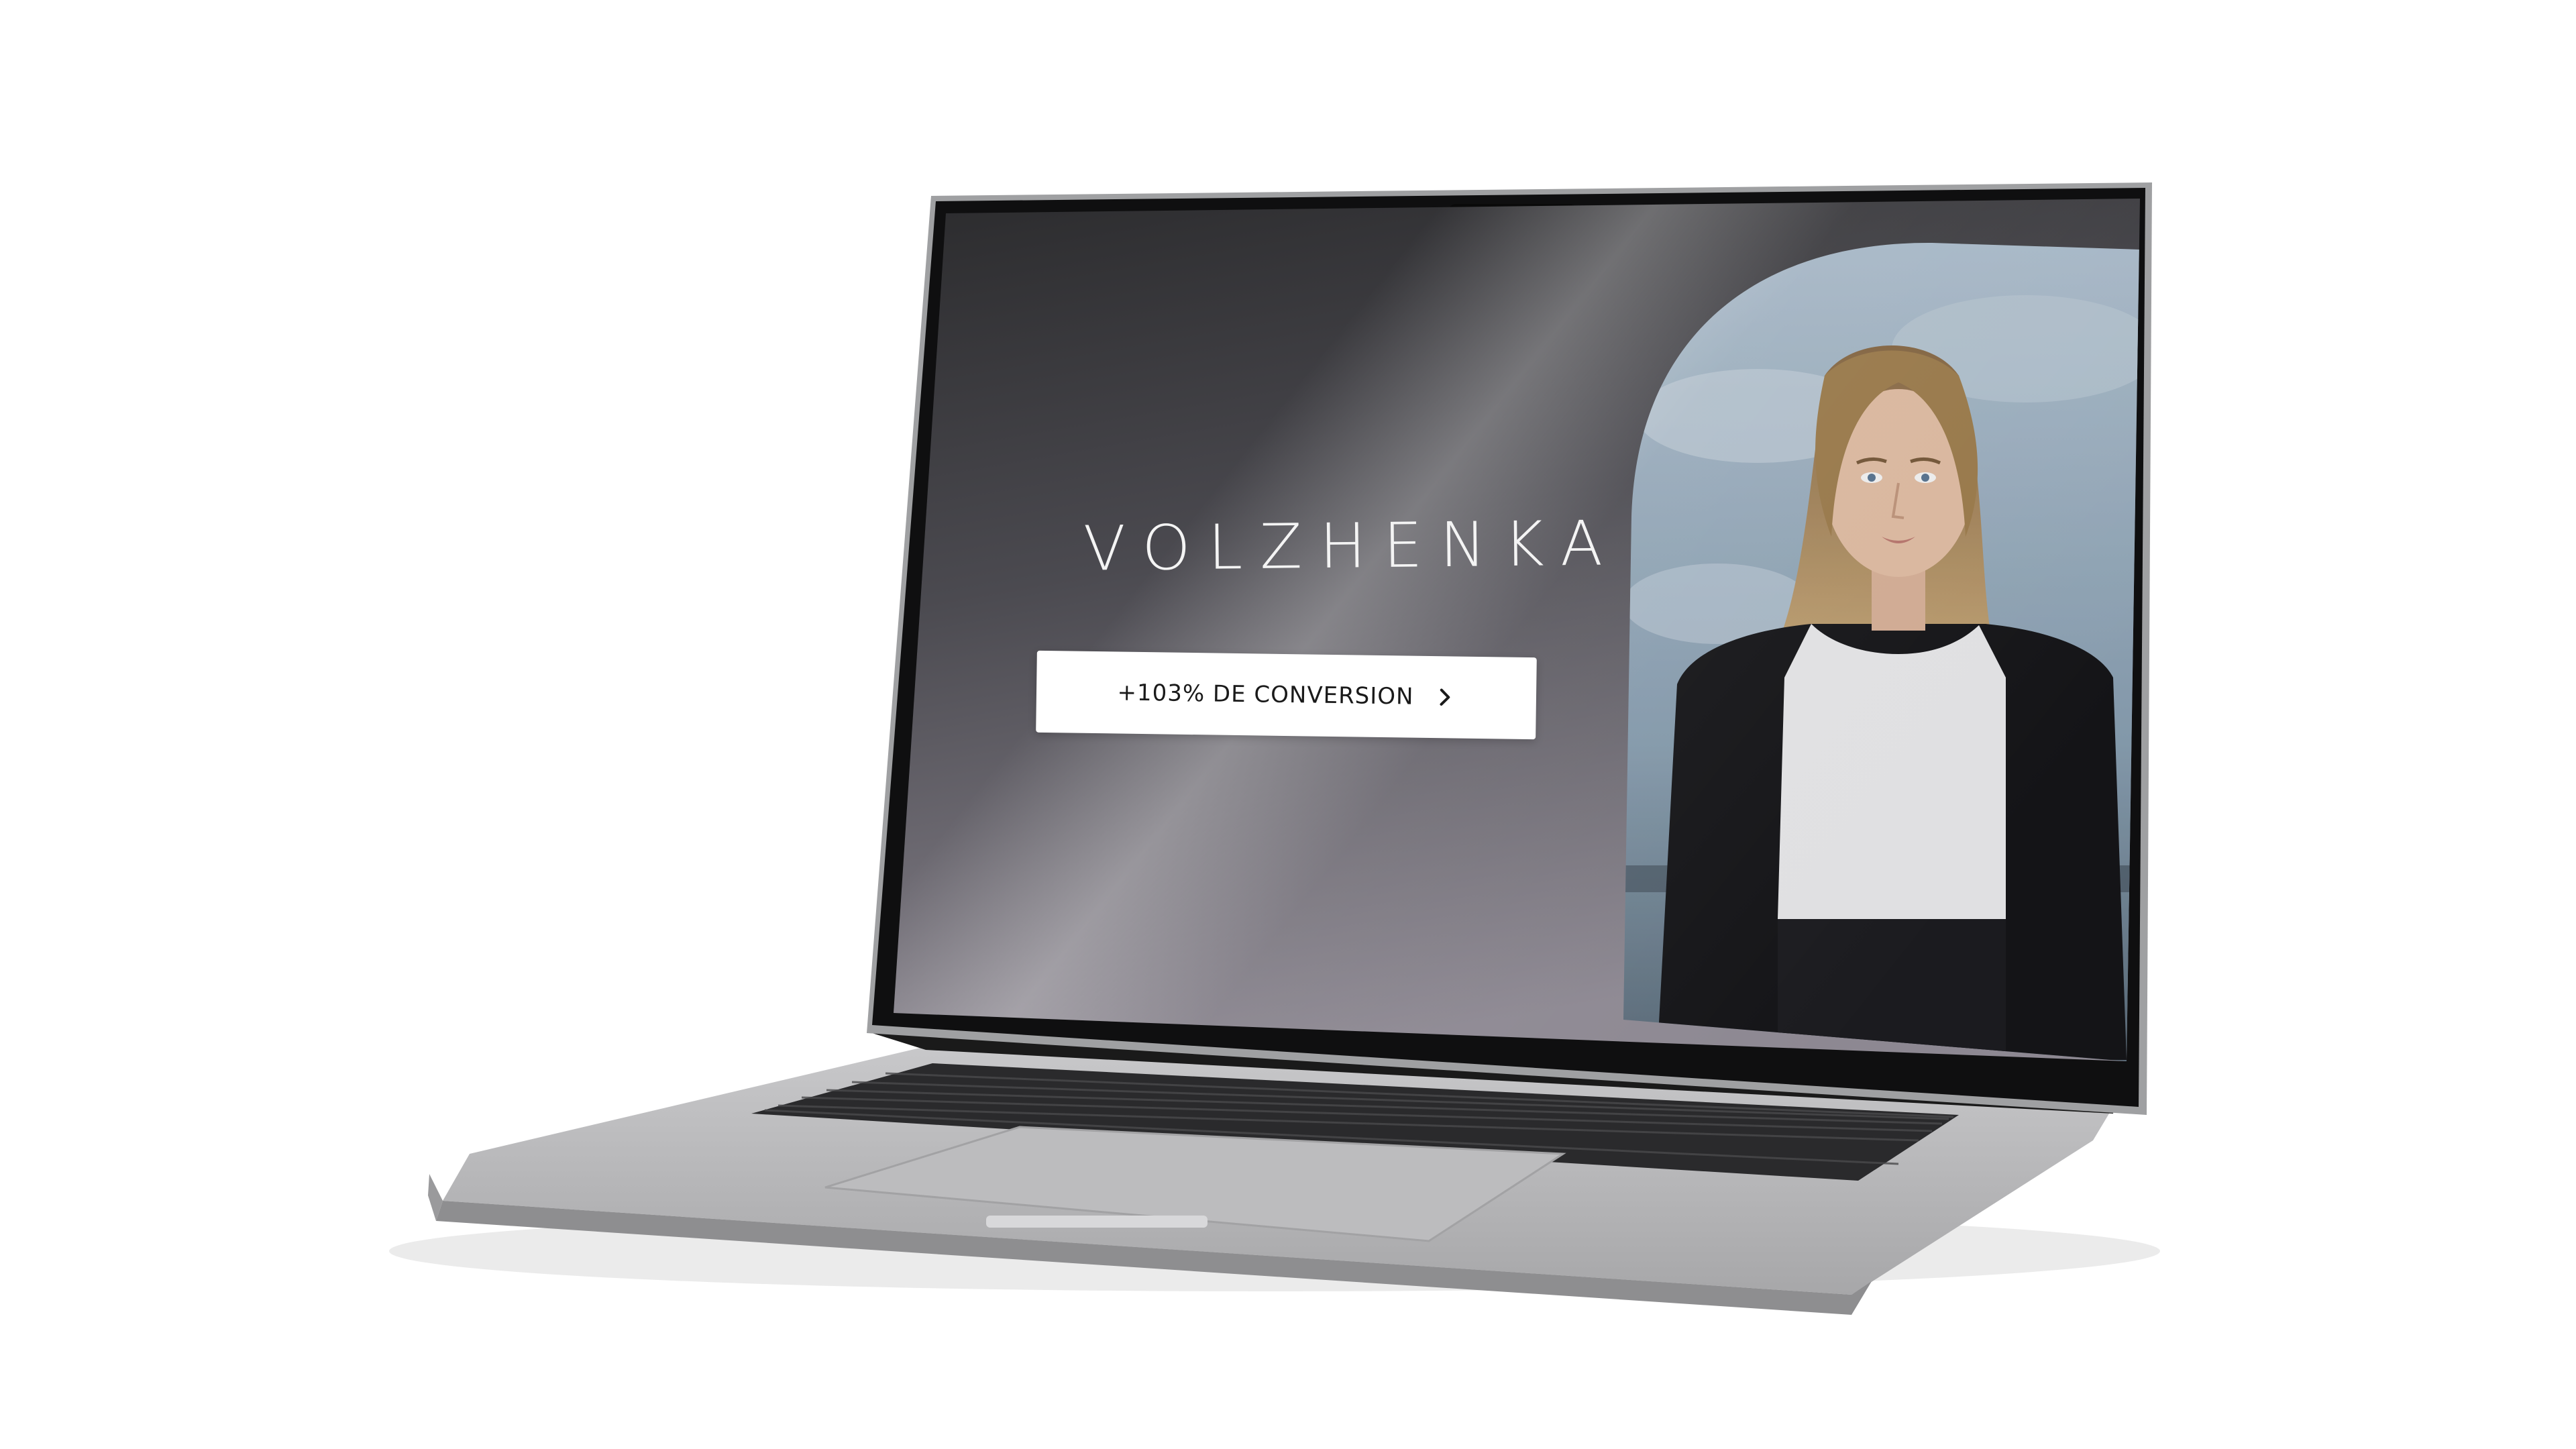 The image size is (2576, 1449). I want to click on brand-logo: VOLZHENKA, so click(1352, 546).